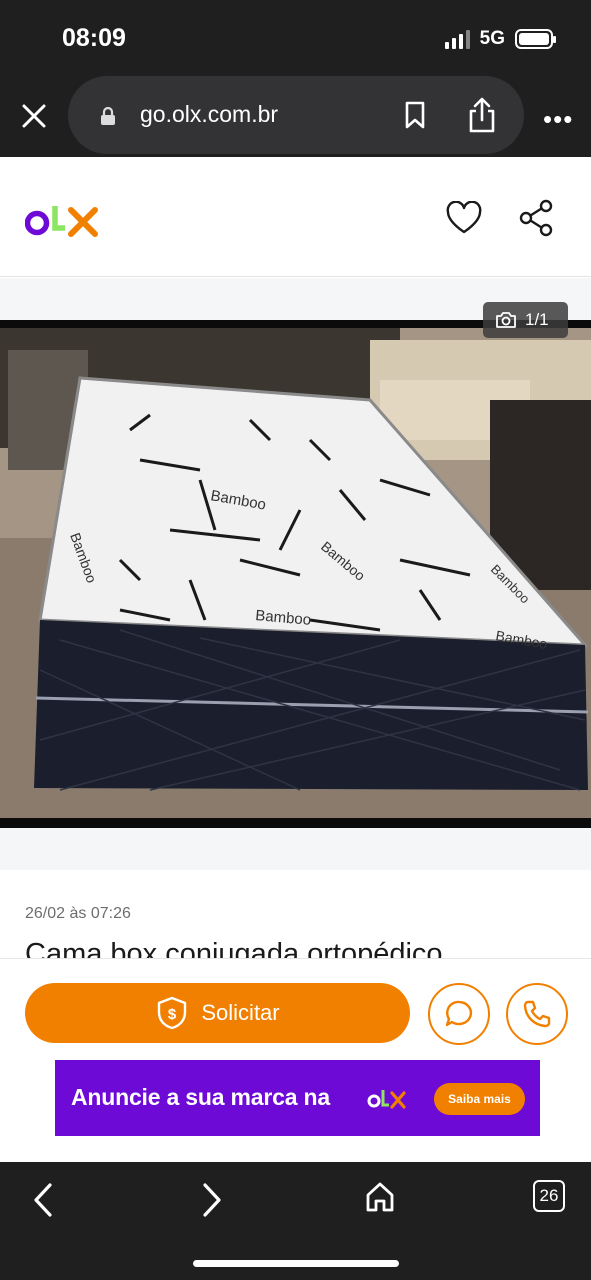 The height and width of the screenshot is (1280, 591). Describe the element at coordinates (415, 115) in the screenshot. I see `bookmark-icon` at that location.